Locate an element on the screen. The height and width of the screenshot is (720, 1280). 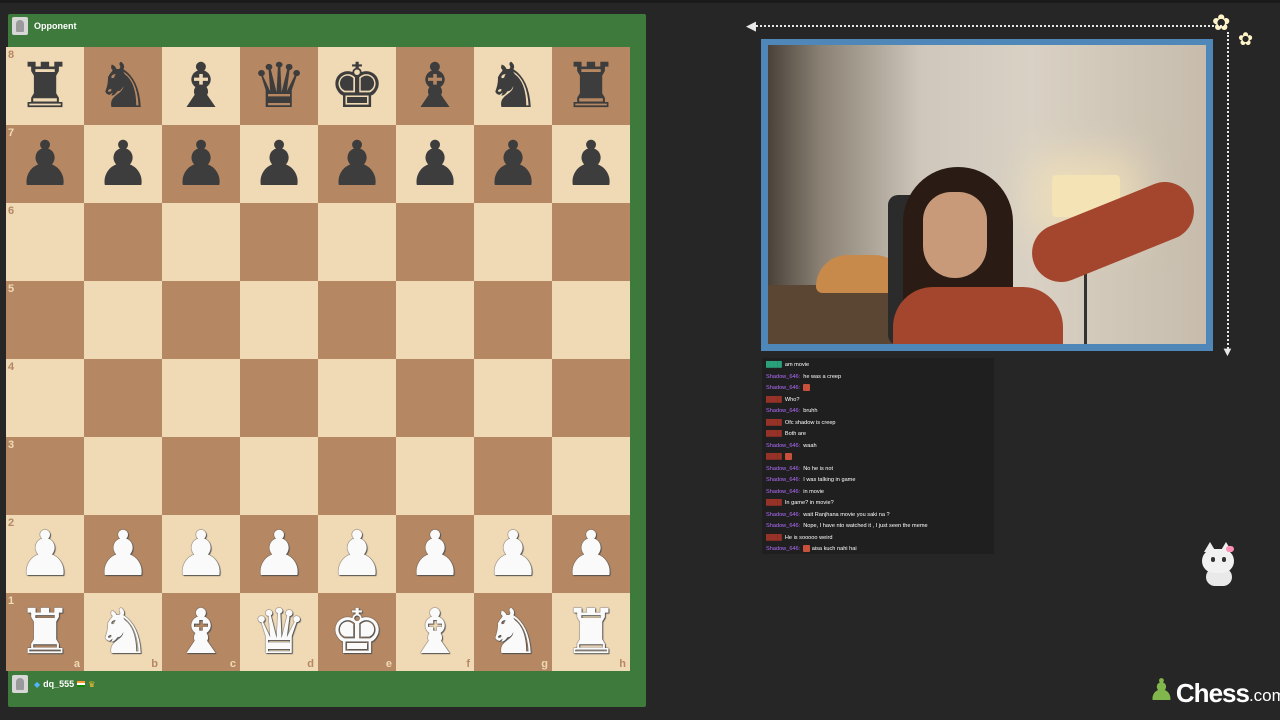
square-h2: ♟ is located at coordinates (591, 554).